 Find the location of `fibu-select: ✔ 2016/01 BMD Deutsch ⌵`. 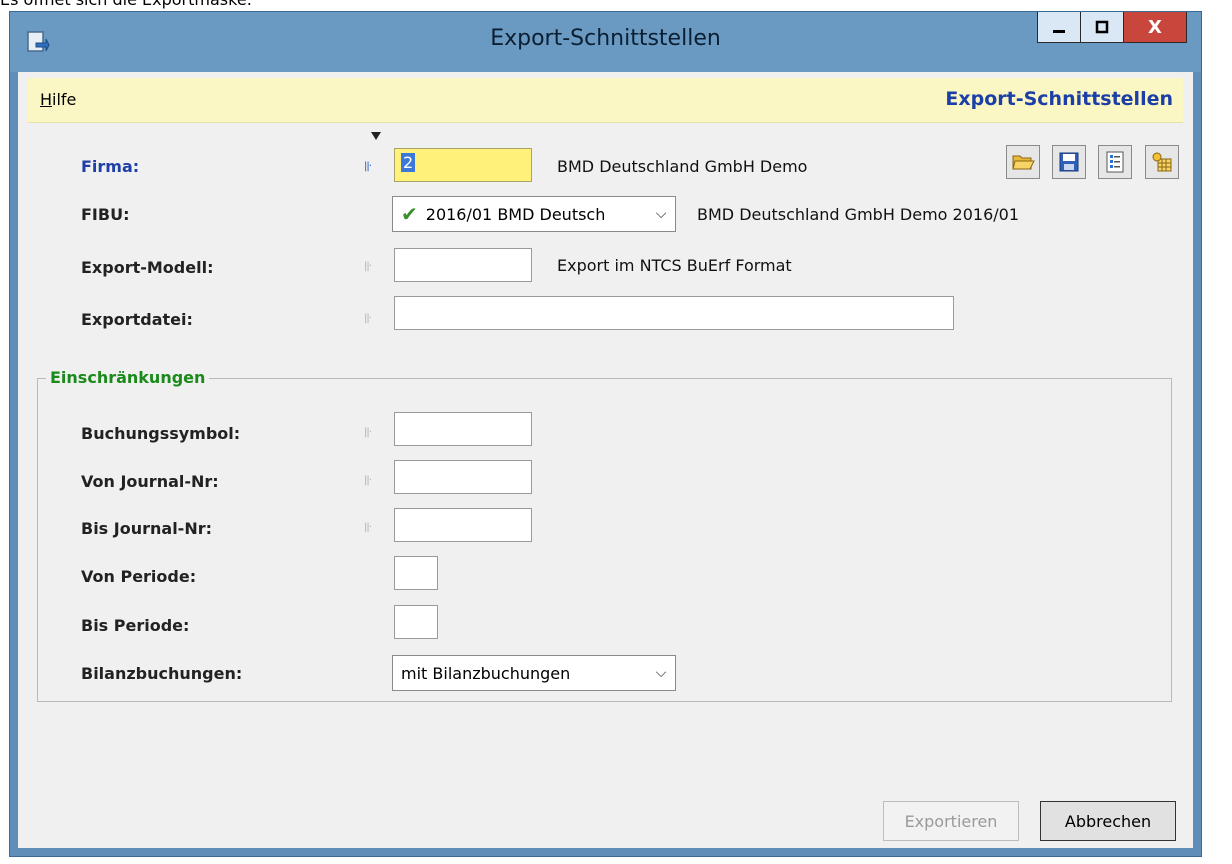

fibu-select: ✔ 2016/01 BMD Deutsch ⌵ is located at coordinates (534, 214).